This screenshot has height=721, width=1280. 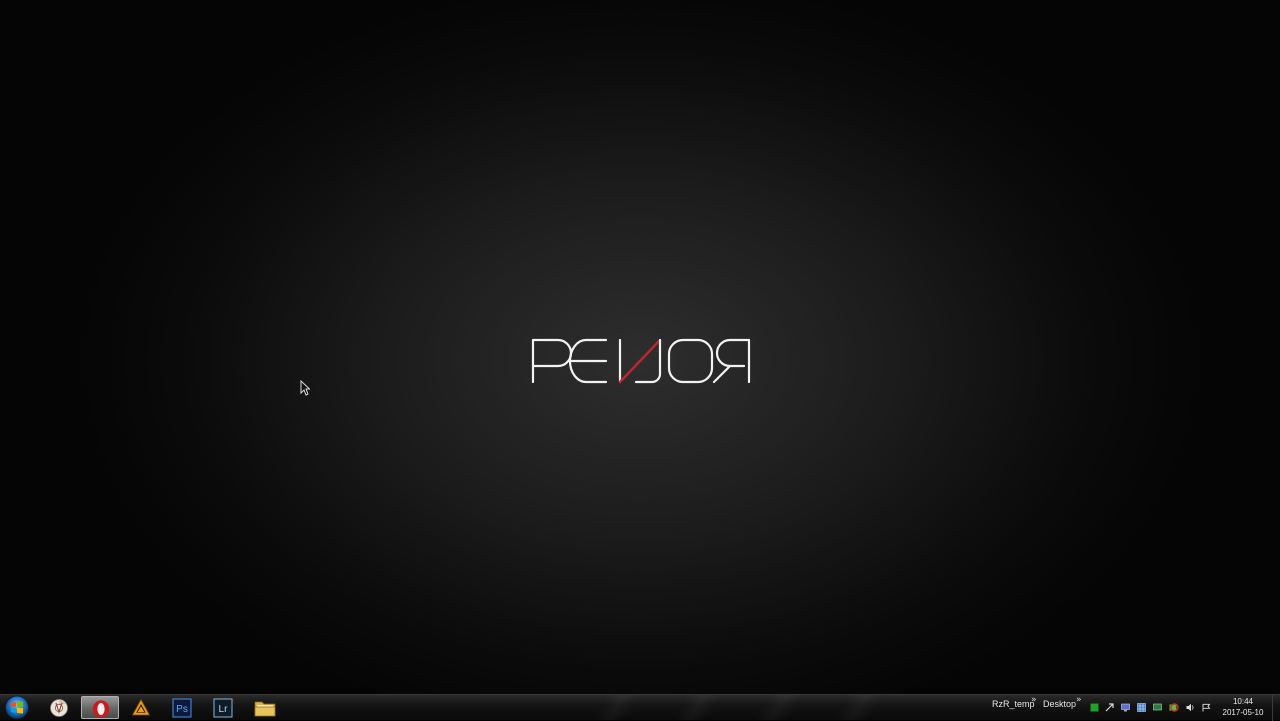 What do you see at coordinates (1206, 707) in the screenshot?
I see `action-center-flag-icon` at bounding box center [1206, 707].